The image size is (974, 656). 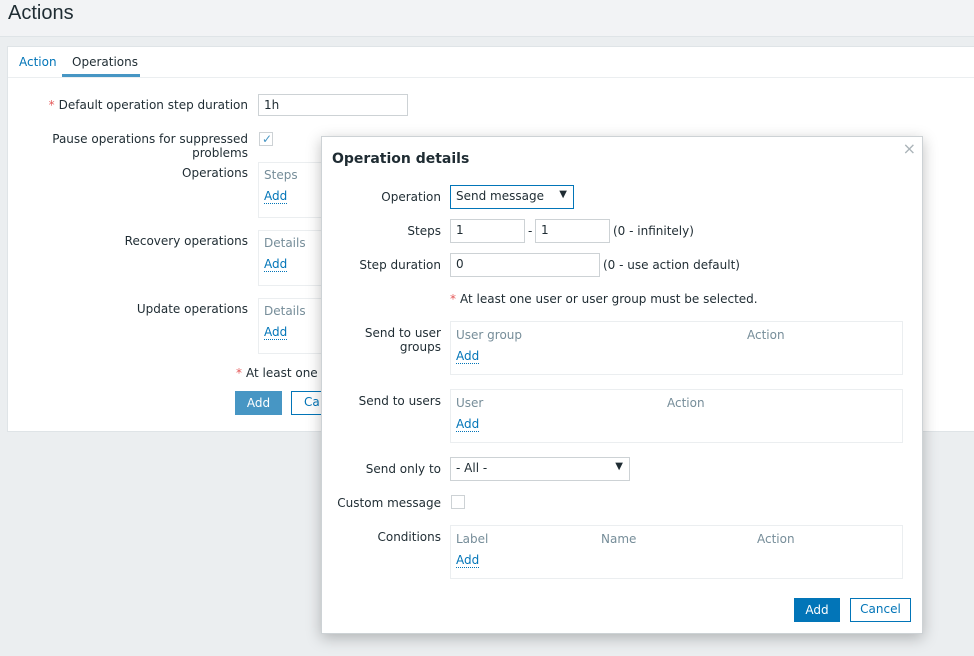 What do you see at coordinates (402, 340) in the screenshot?
I see `send-to-user-groups-label: Send to user groups` at bounding box center [402, 340].